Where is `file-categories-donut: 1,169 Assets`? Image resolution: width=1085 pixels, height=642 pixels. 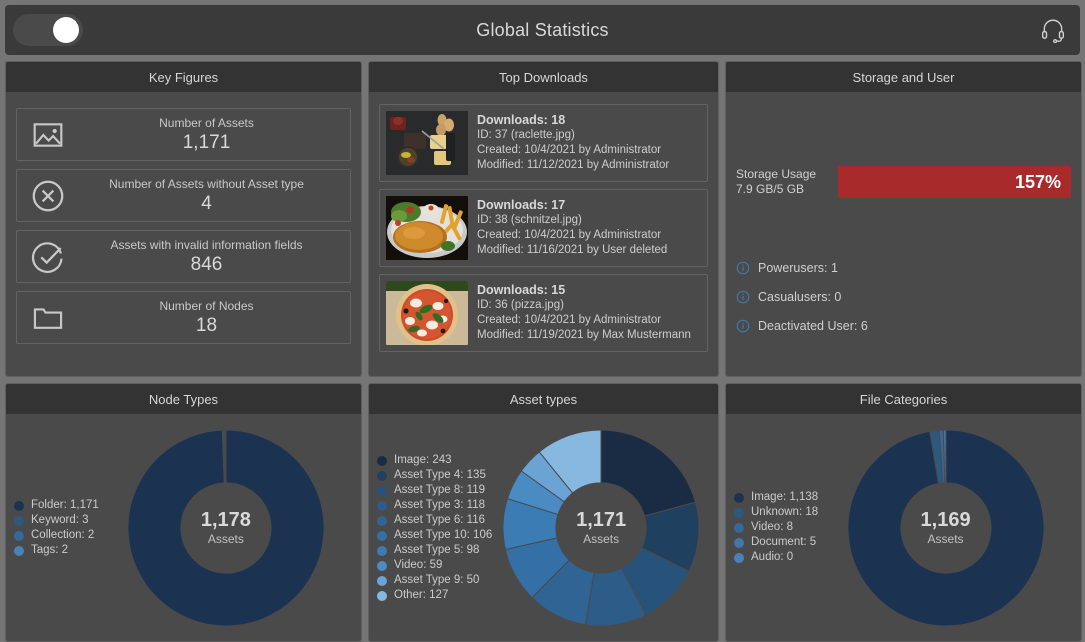 file-categories-donut: 1,169 Assets is located at coordinates (945, 527).